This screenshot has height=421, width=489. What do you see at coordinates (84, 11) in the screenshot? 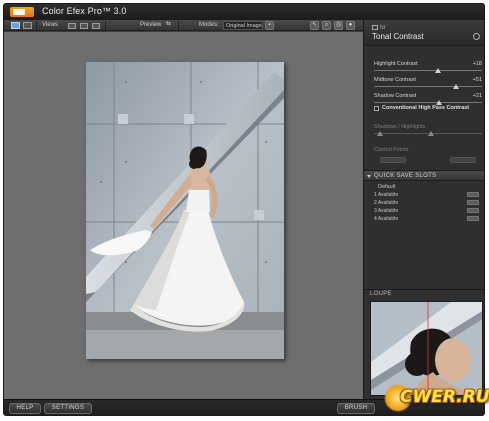
I see `app-title: Color Efex Pro™ 3.0` at bounding box center [84, 11].